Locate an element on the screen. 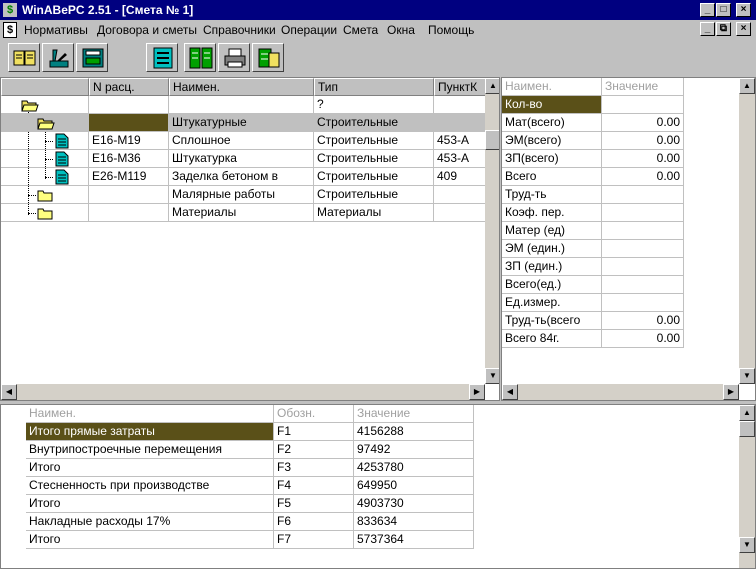 This screenshot has width=756, height=569. row-punkt: 409 is located at coordinates (460, 177).